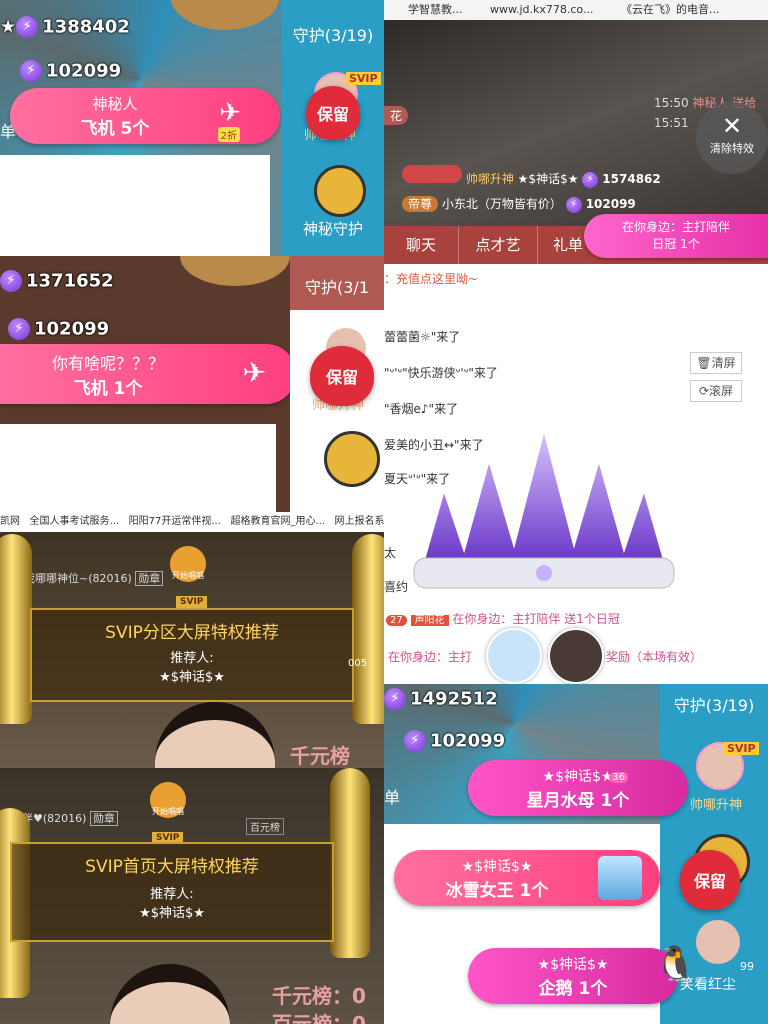 The width and height of the screenshot is (768, 1024). What do you see at coordinates (172, 867) in the screenshot?
I see `banner-title: SVIP首页大屏特权推荐` at bounding box center [172, 867].